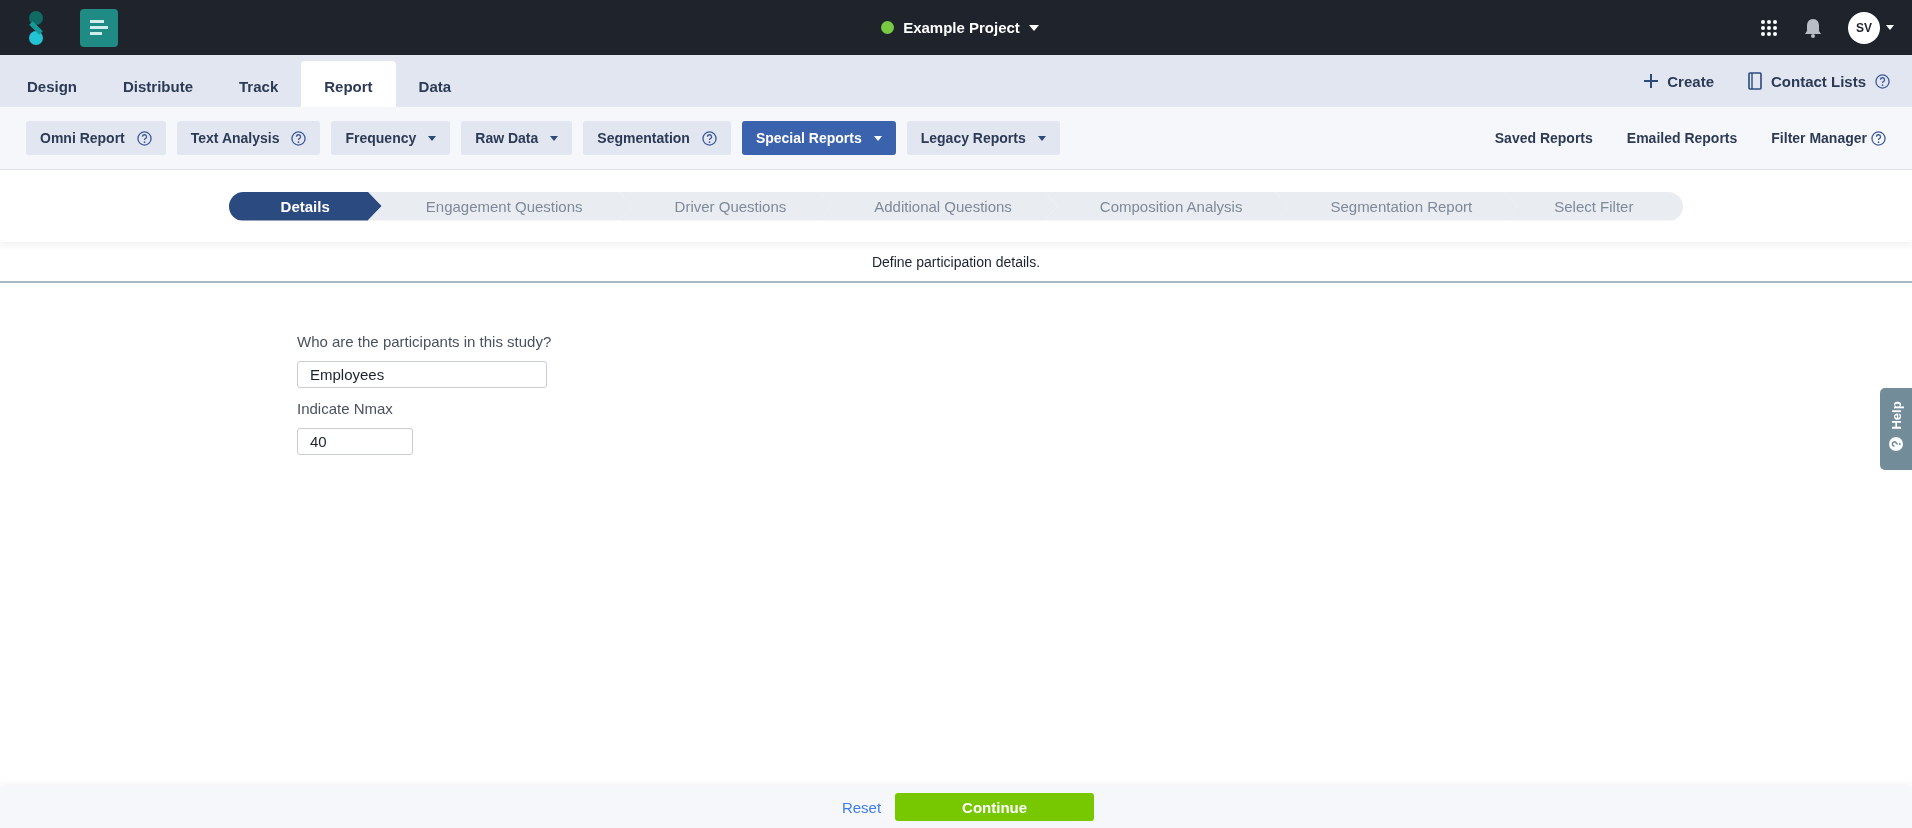 Image resolution: width=1912 pixels, height=828 pixels. What do you see at coordinates (345, 408) in the screenshot?
I see `field-label: Indicate Nmax` at bounding box center [345, 408].